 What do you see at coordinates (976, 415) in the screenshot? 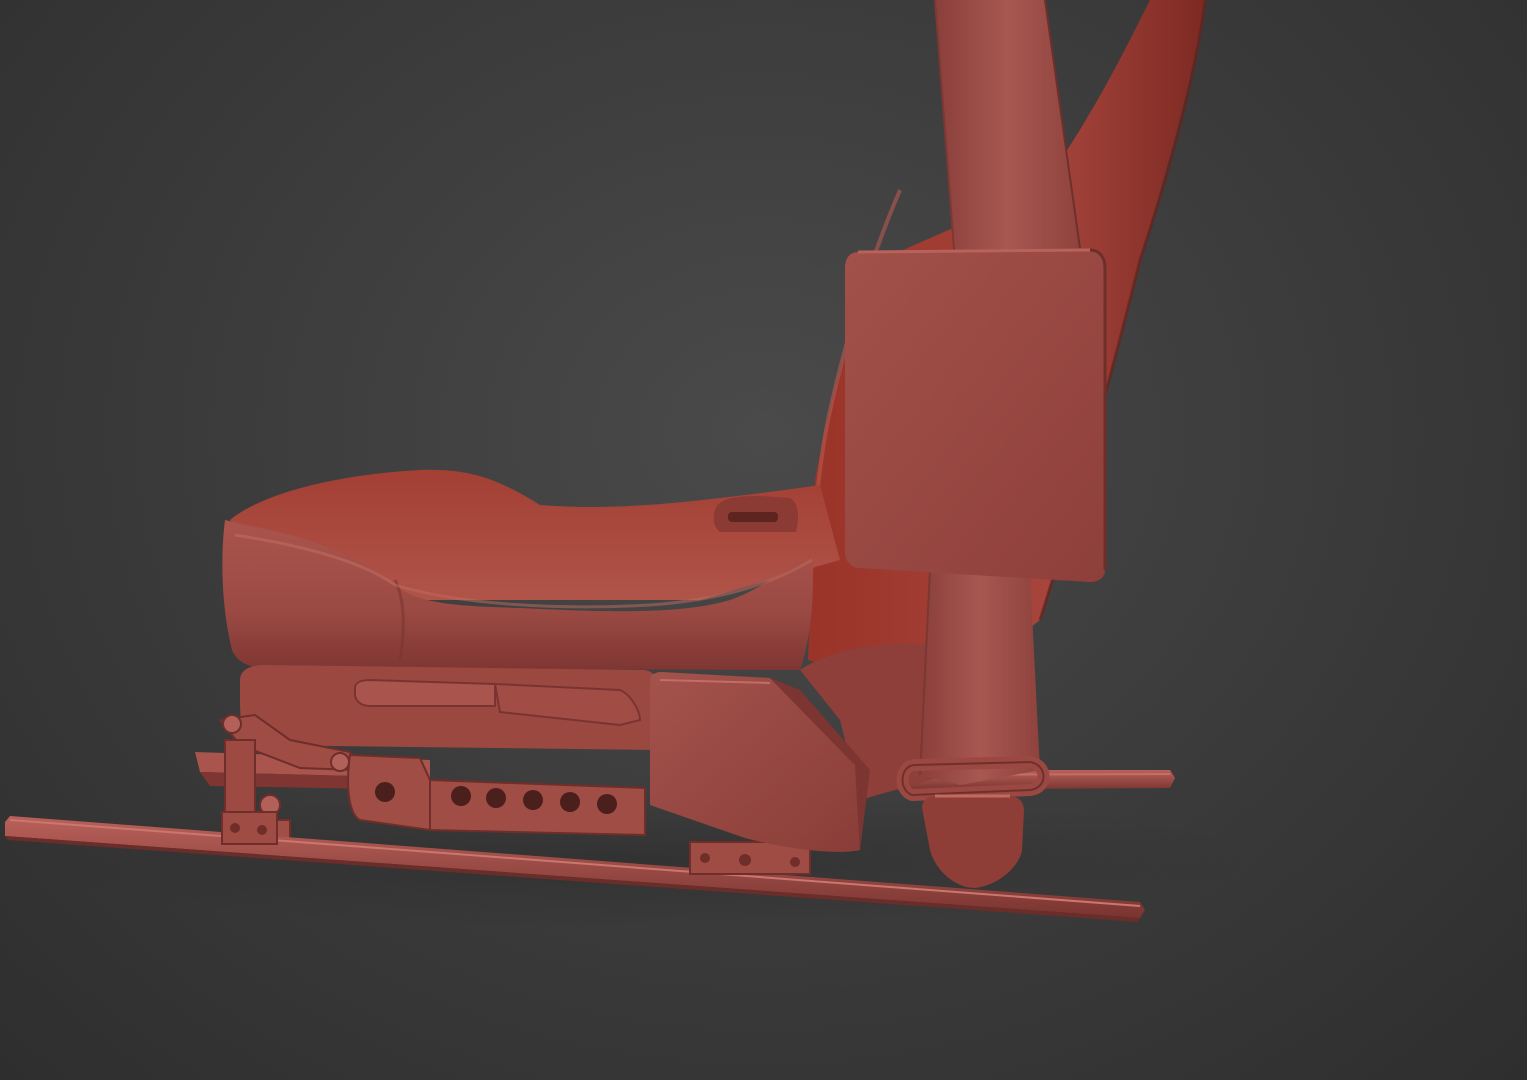
I see `belt-retractor` at bounding box center [976, 415].